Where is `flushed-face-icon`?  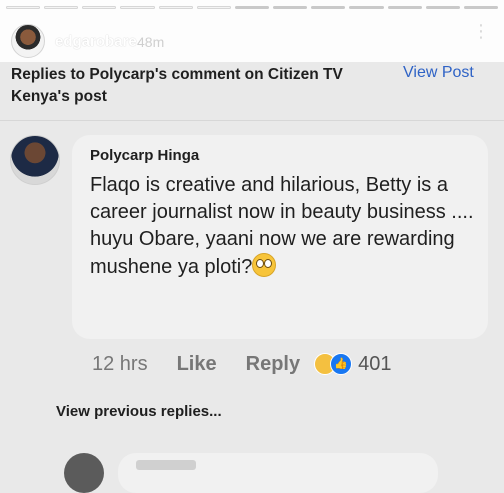
flushed-face-icon is located at coordinates (264, 265).